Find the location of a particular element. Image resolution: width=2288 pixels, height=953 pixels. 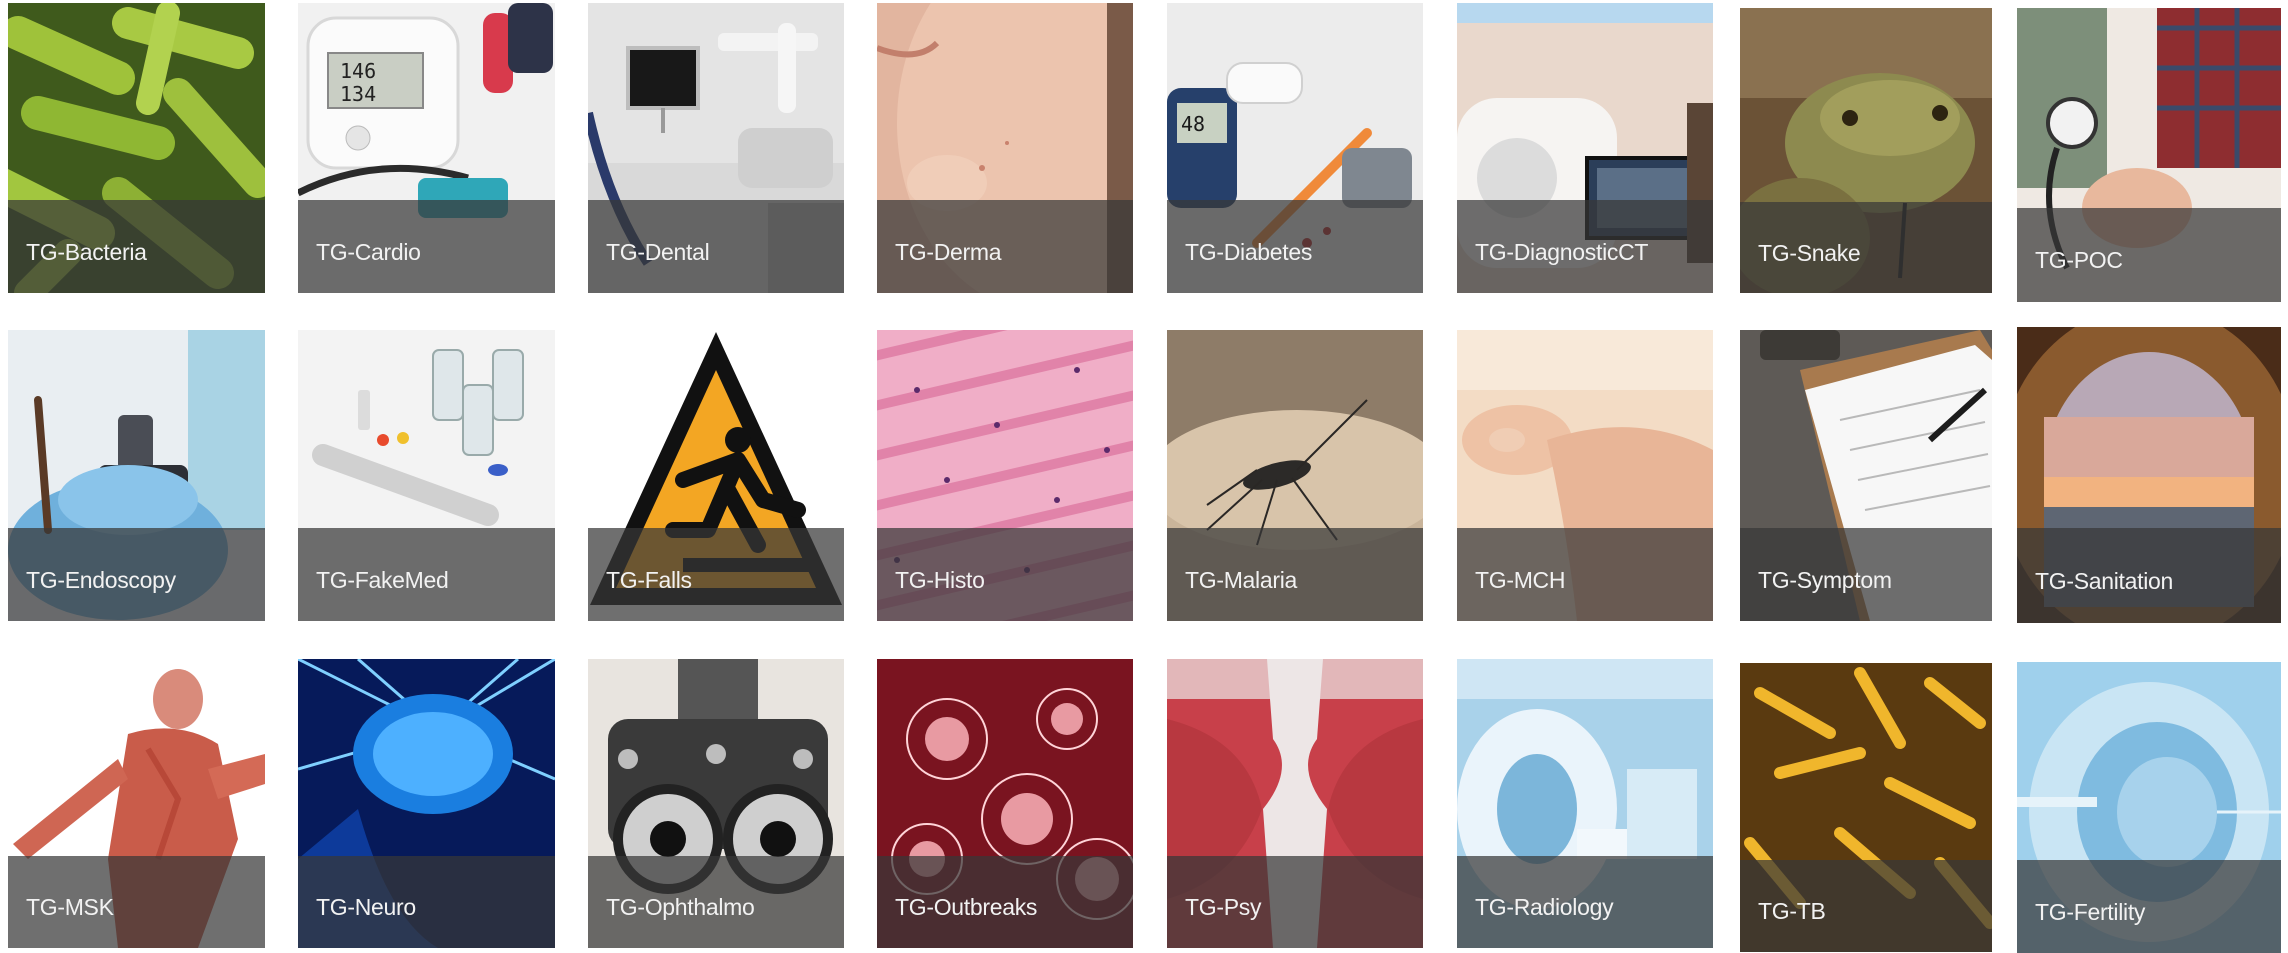

tile-tg-cardio: 146 134 TG-Cardio is located at coordinates (426, 148).